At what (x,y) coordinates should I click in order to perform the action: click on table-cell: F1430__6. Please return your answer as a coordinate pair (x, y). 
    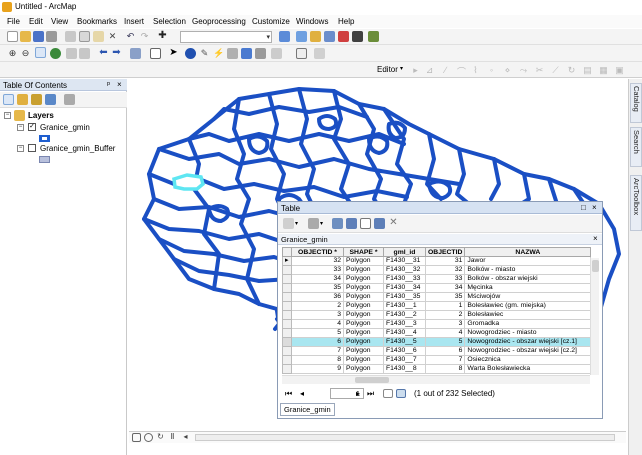
    Looking at the image, I should click on (404, 351).